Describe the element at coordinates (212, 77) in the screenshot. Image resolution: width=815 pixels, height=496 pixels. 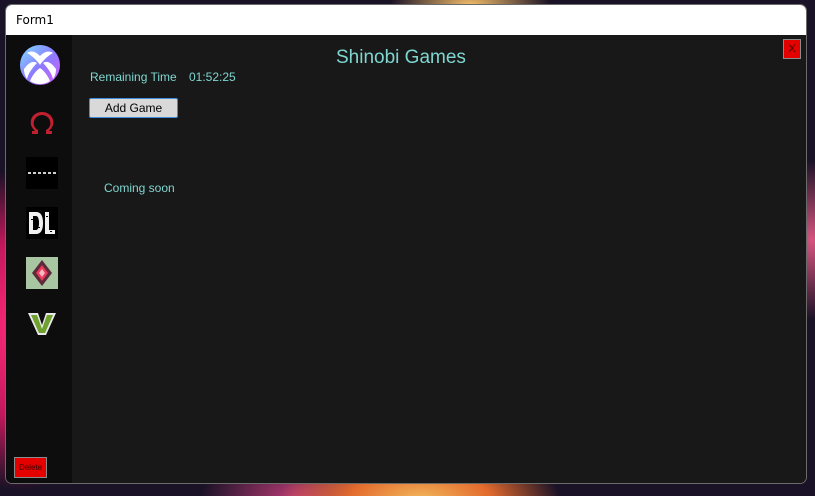
I see `remaining-time-value: 01:52:25` at that location.